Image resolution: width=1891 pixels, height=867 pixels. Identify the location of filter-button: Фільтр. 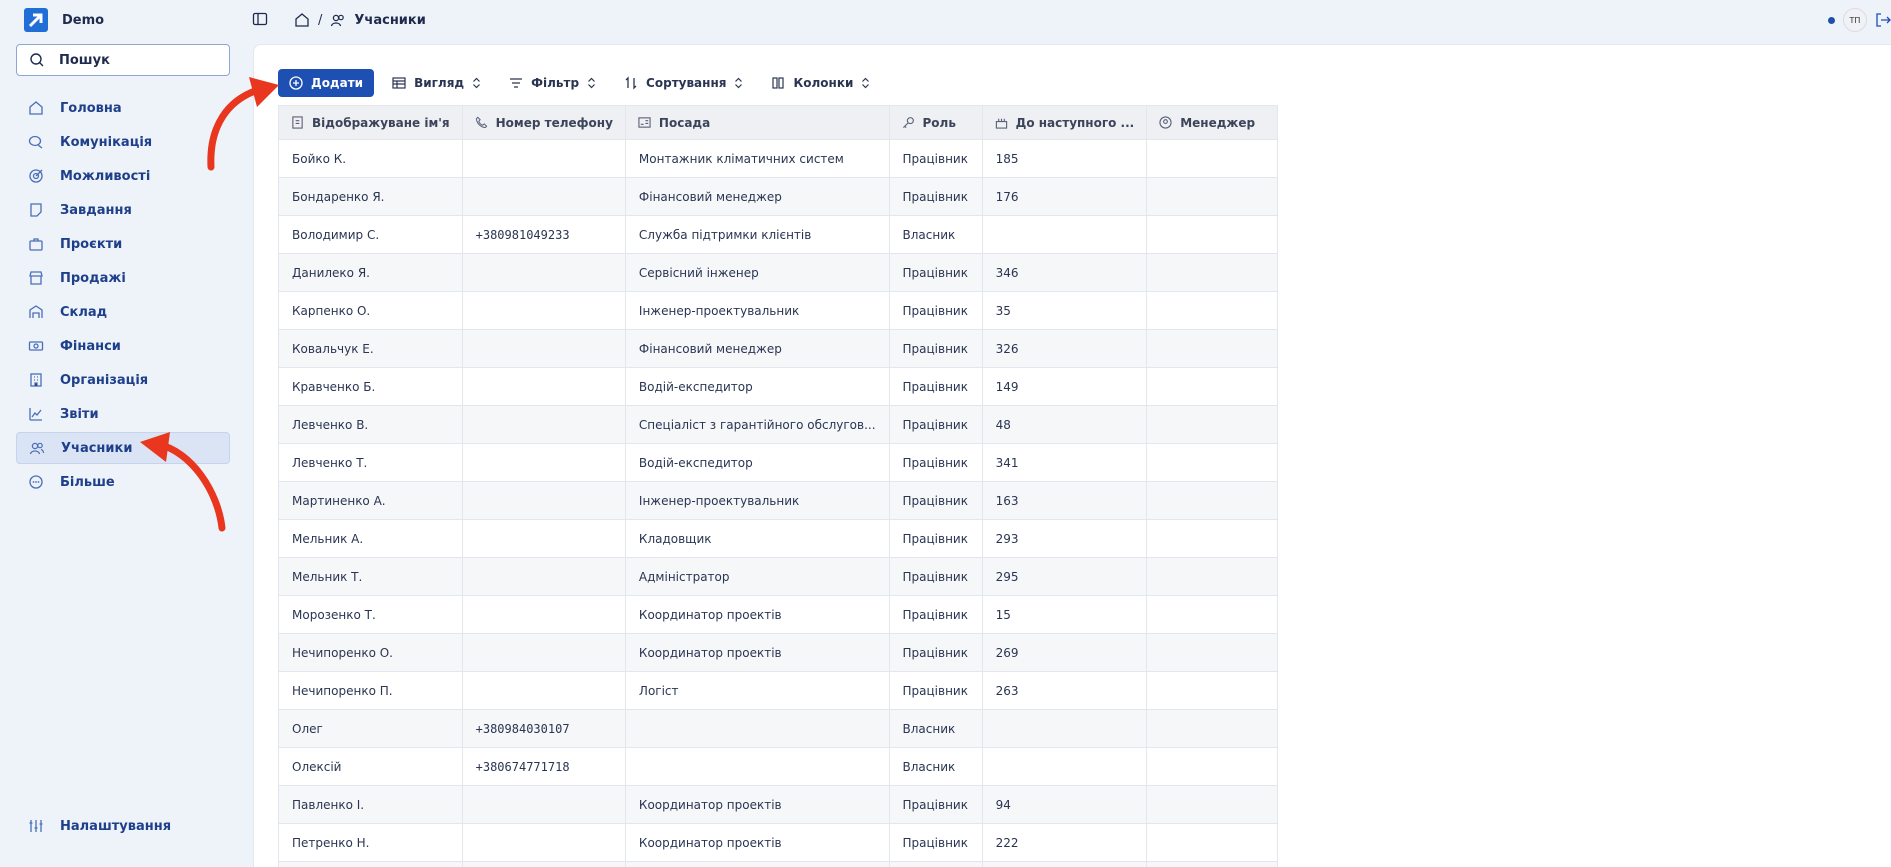
(552, 83).